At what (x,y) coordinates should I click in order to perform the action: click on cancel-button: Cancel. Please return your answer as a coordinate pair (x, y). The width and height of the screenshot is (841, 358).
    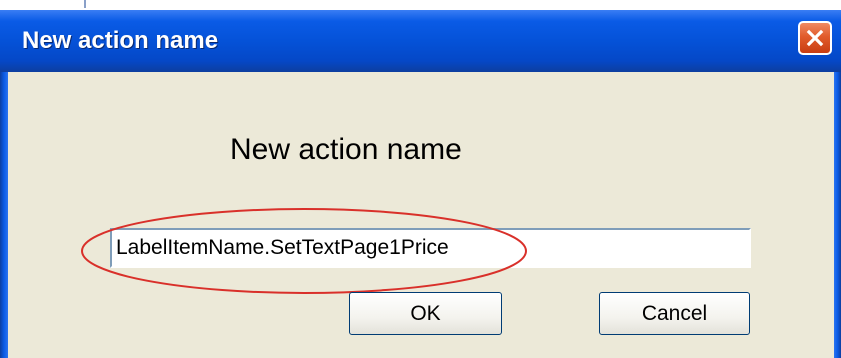
    Looking at the image, I should click on (674, 313).